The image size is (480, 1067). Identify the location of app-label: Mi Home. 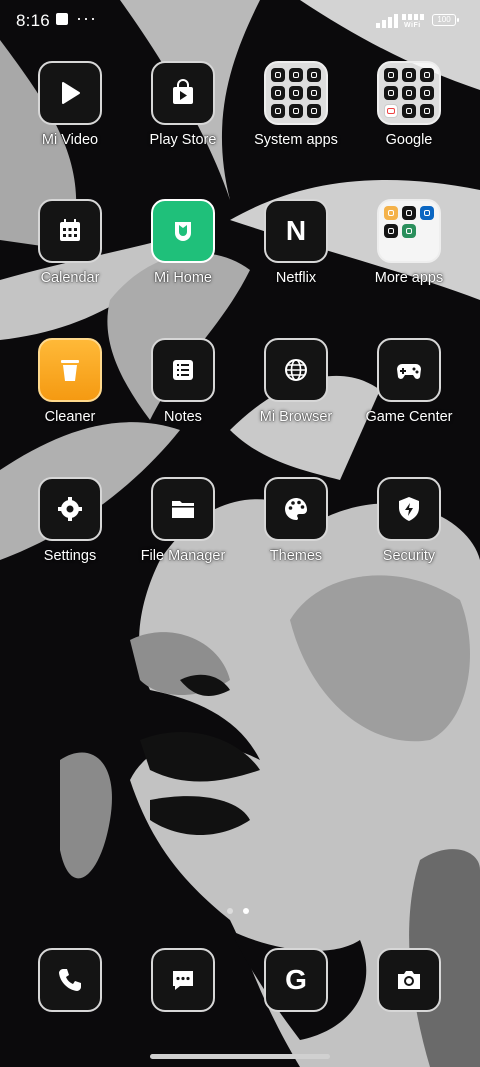
(182, 278).